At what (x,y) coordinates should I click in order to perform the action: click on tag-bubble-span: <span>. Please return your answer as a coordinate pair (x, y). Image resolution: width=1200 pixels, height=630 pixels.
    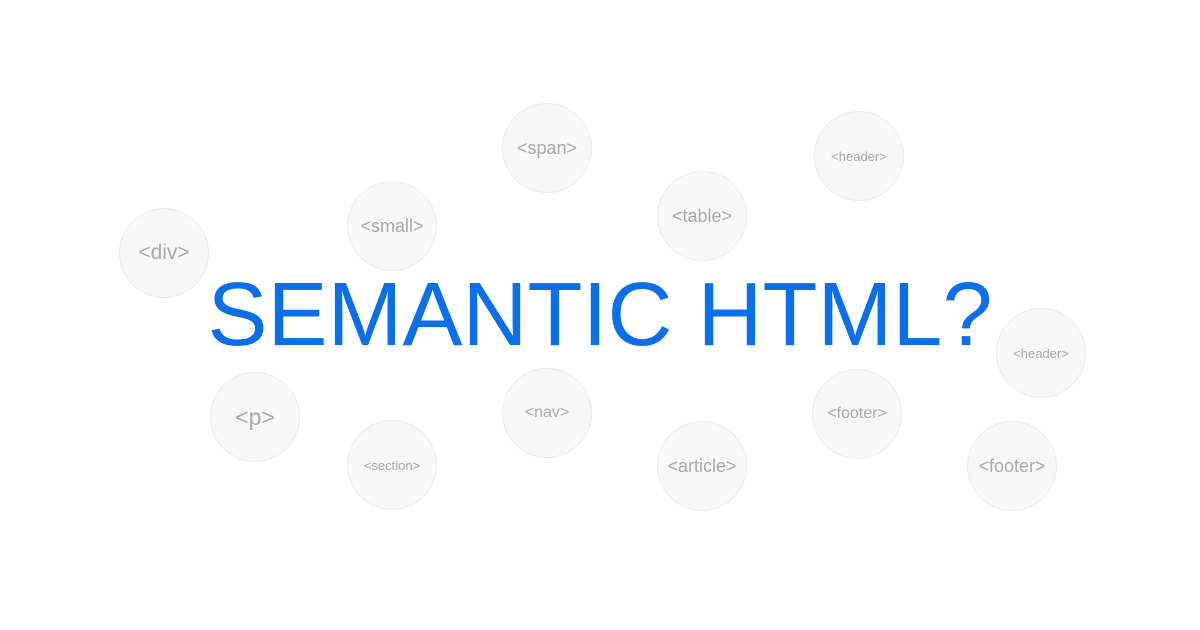
    Looking at the image, I should click on (547, 148).